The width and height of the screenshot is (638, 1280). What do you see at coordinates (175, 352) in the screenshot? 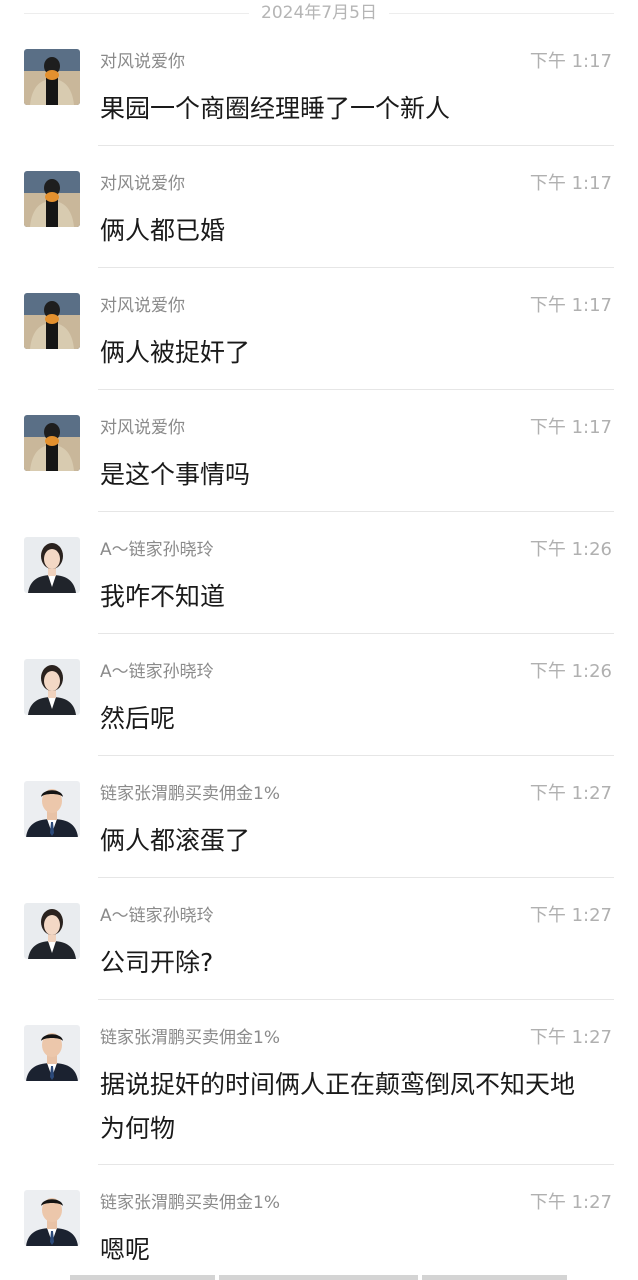
I see `message-text: 俩人被捉奸了` at bounding box center [175, 352].